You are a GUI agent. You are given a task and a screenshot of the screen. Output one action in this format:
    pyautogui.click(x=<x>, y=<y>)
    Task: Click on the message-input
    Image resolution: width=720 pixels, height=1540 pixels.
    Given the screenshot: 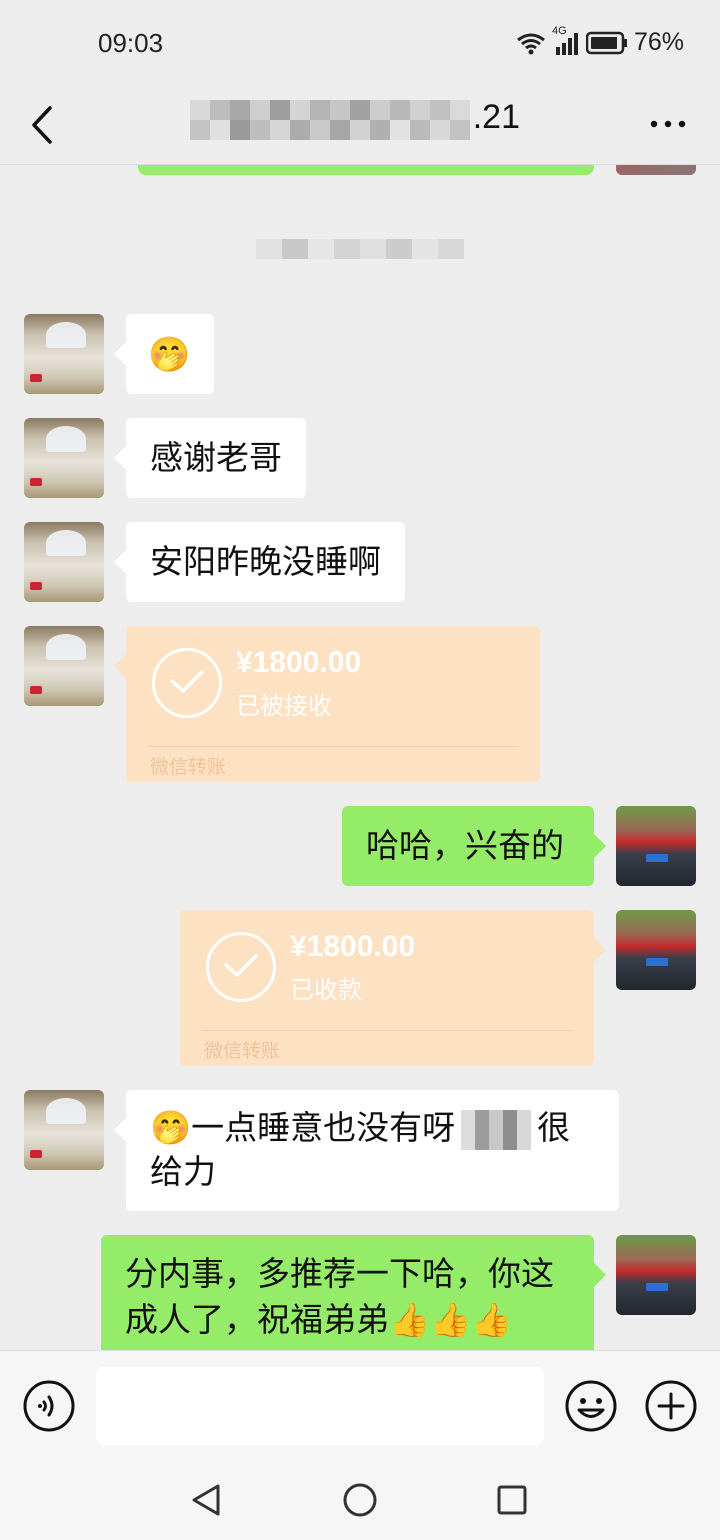 What is the action you would take?
    pyautogui.click(x=320, y=1406)
    